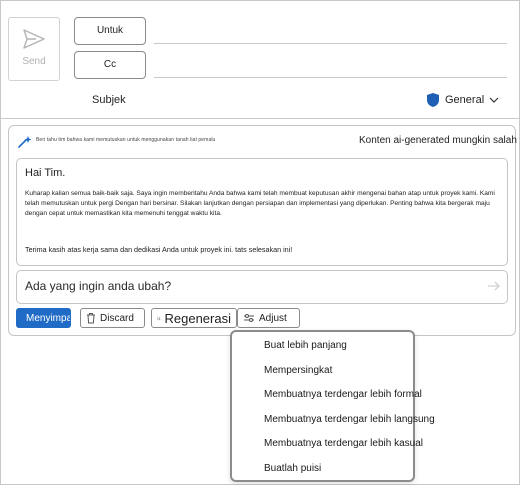 The width and height of the screenshot is (520, 485). Describe the element at coordinates (494, 286) in the screenshot. I see `submit-arrow-icon` at that location.